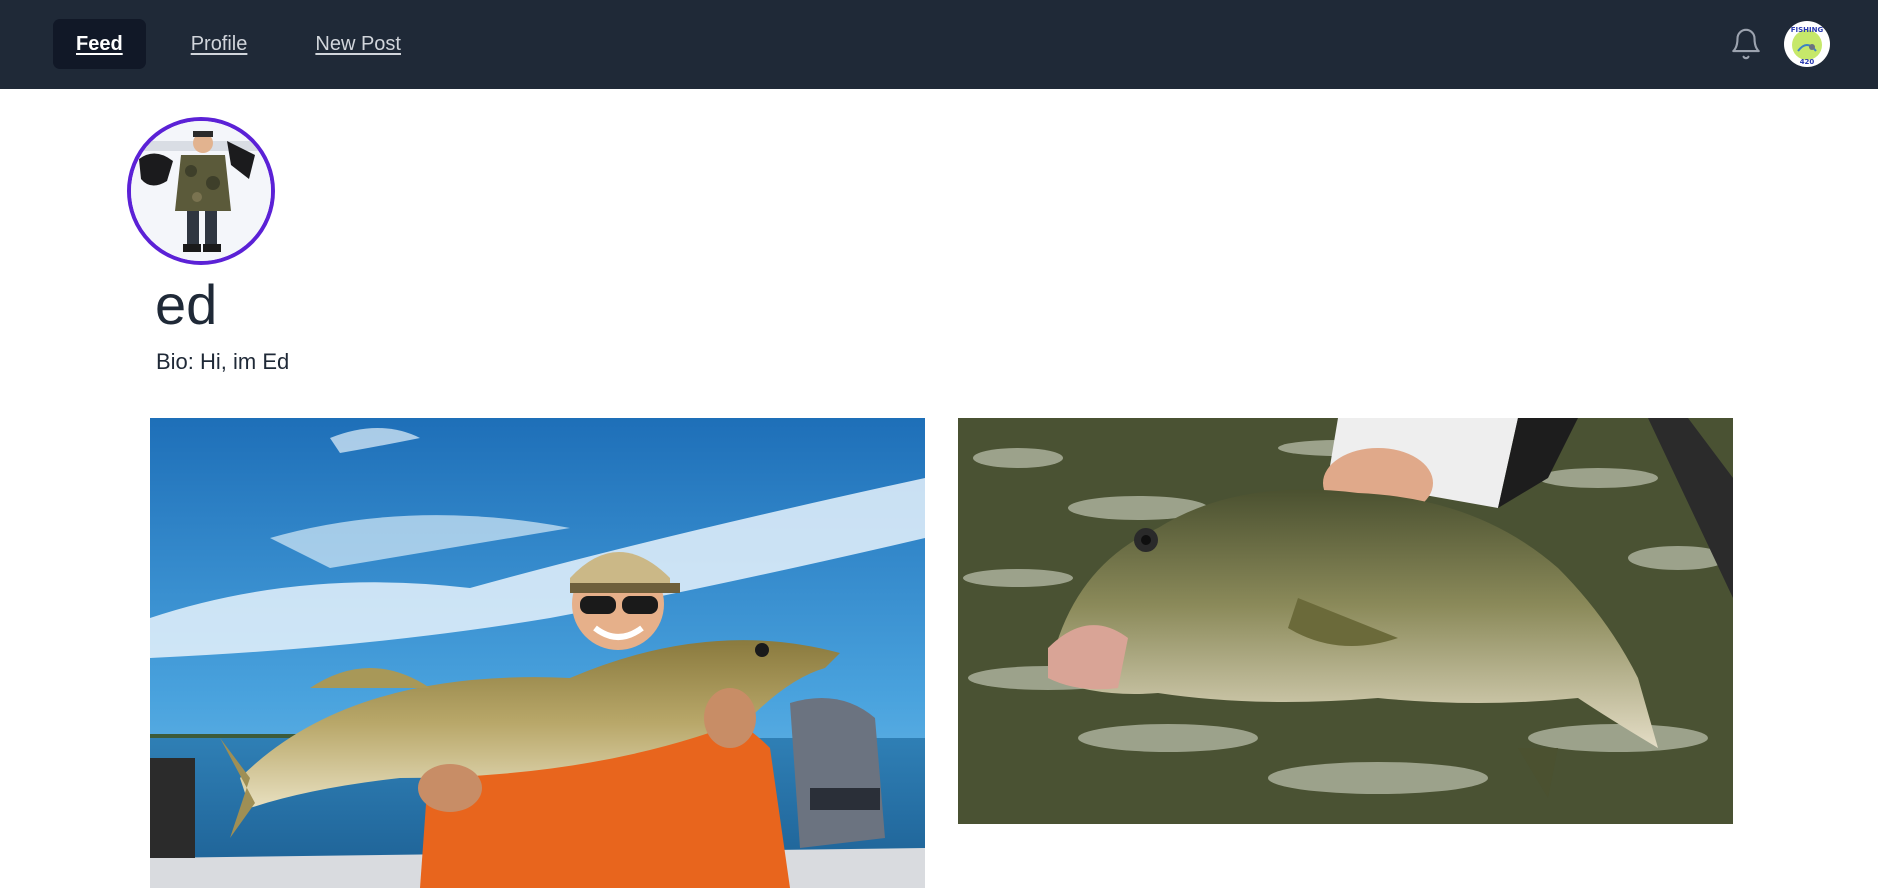  Describe the element at coordinates (1807, 30) in the screenshot. I see `avatar-logo-top: FISHING` at that location.